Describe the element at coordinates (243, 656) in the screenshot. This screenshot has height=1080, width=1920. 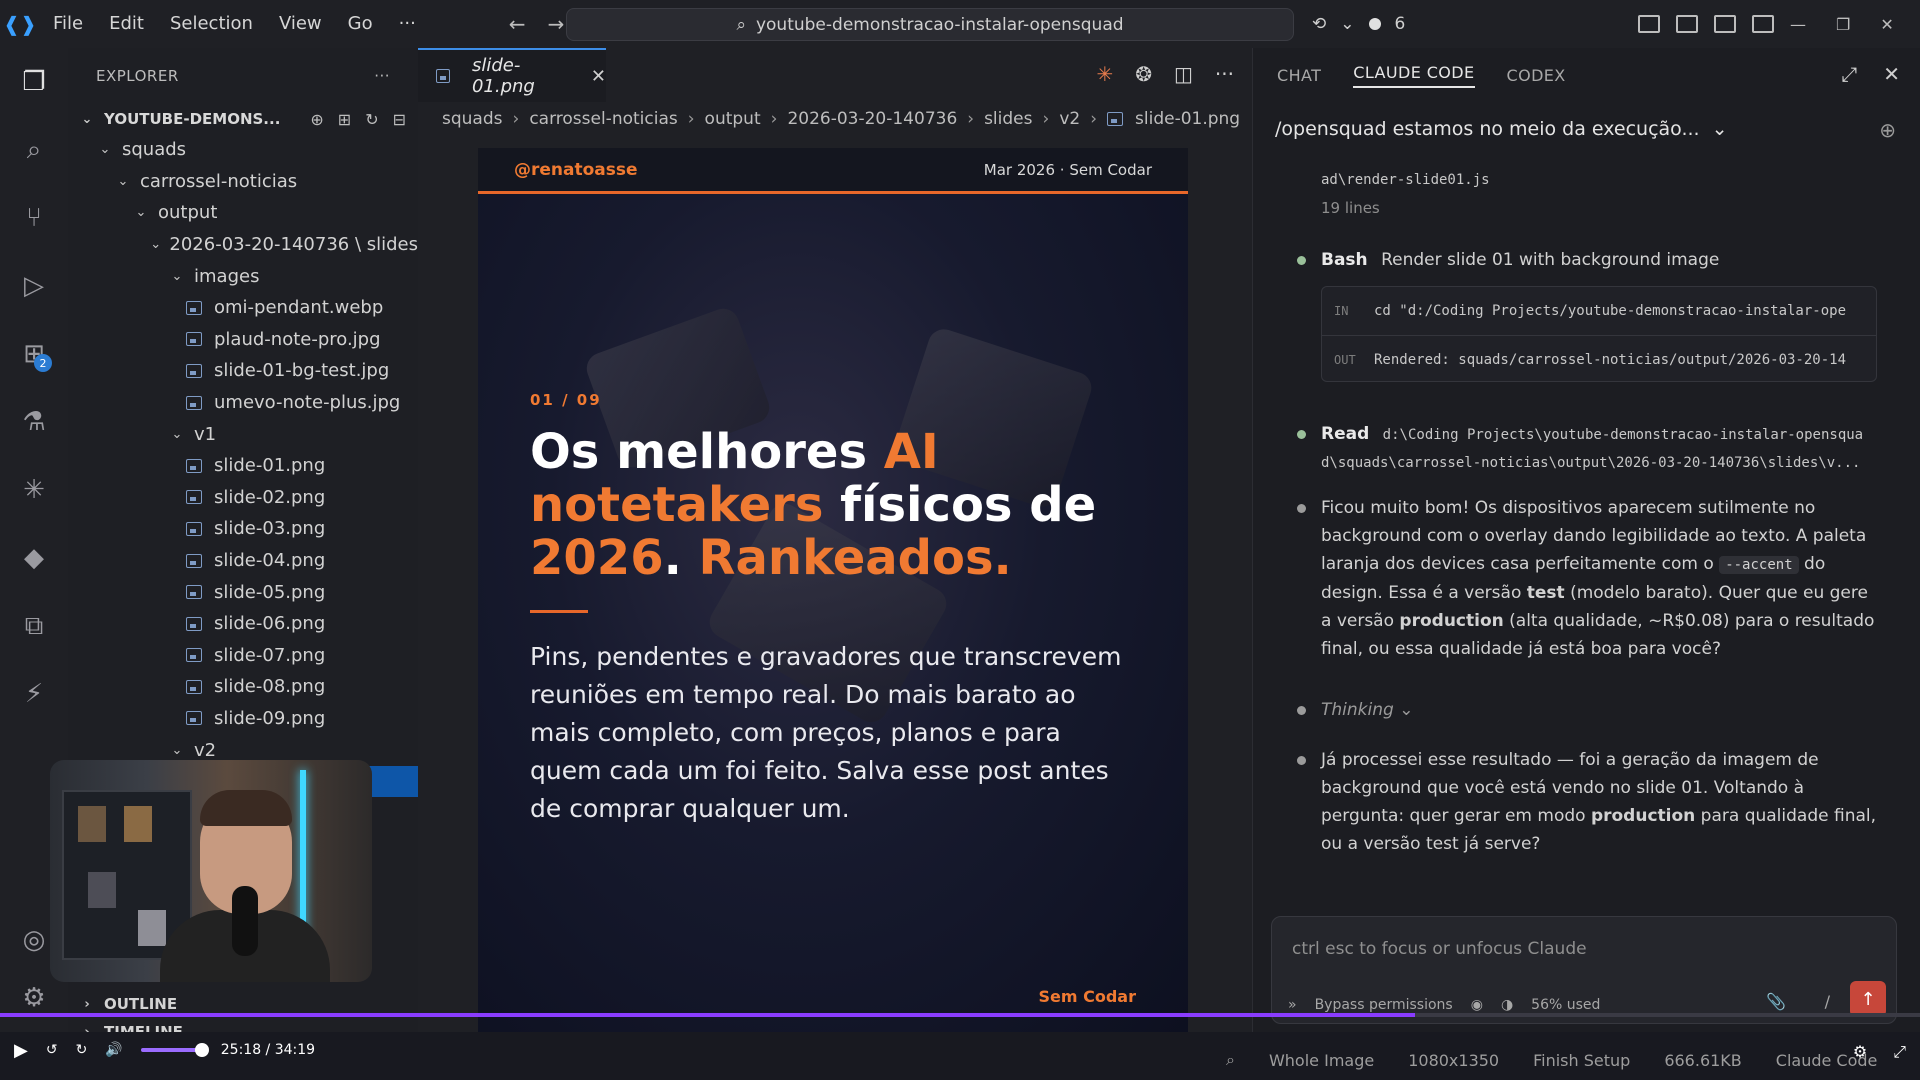
I see `tree-file: slide-07.png` at that location.